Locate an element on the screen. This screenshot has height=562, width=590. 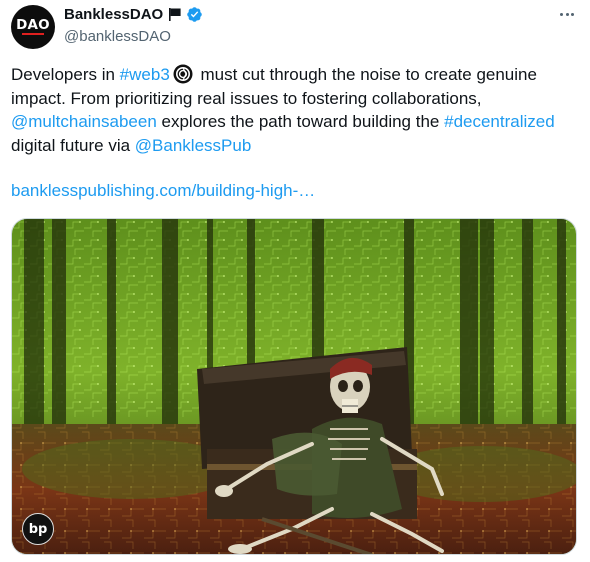
avatar: DAO is located at coordinates (33, 27).